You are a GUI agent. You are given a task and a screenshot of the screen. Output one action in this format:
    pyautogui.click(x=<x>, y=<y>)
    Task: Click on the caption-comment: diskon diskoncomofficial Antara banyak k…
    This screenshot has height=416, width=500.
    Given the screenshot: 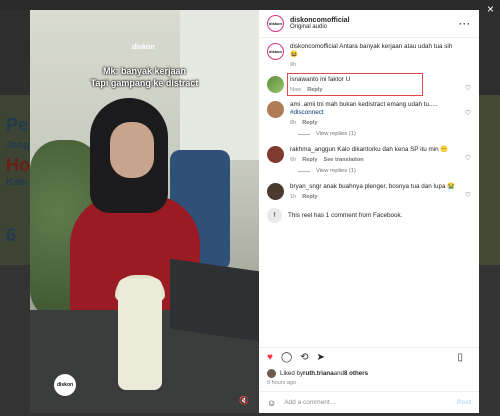 What is the action you would take?
    pyautogui.click(x=369, y=55)
    